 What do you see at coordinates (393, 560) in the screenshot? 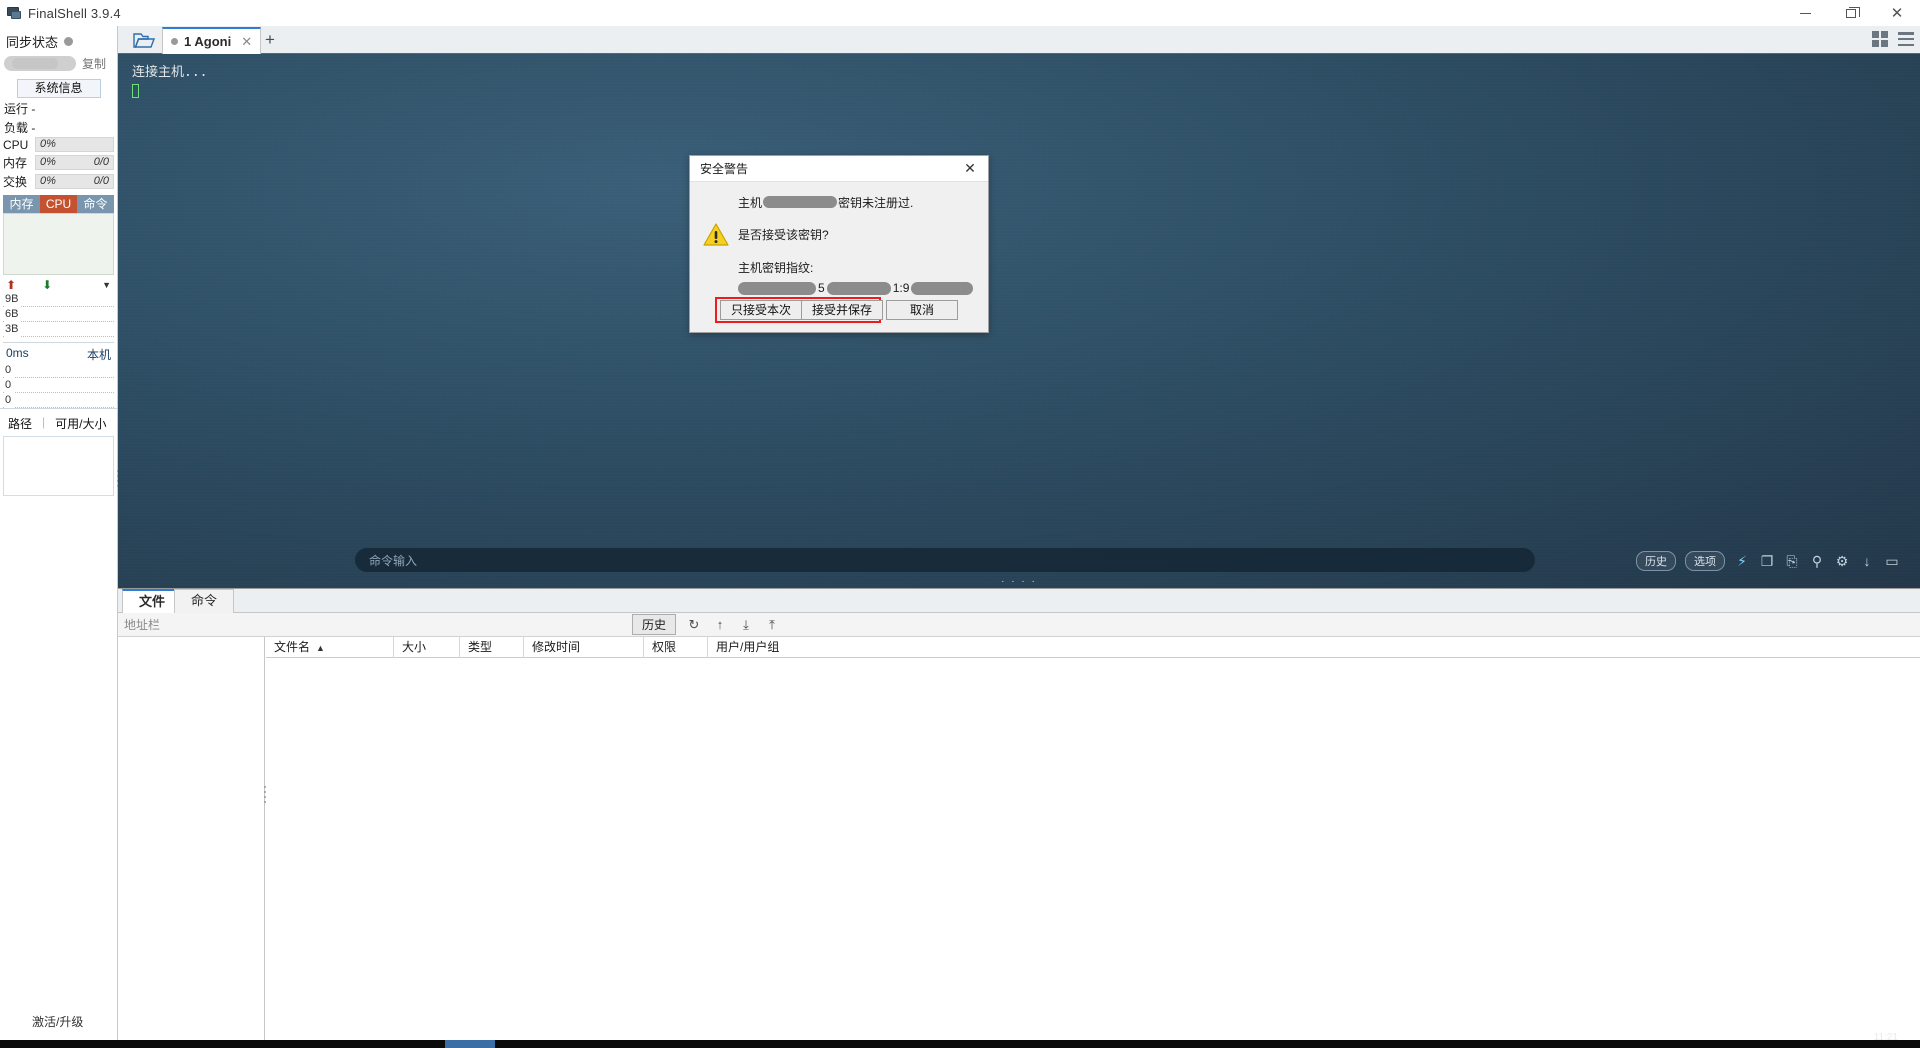
I see `command-input-placeholder: 命令输入` at bounding box center [393, 560].